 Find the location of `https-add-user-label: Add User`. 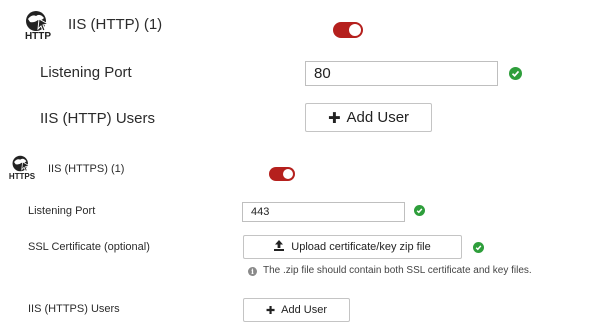

https-add-user-label: Add User is located at coordinates (304, 310).